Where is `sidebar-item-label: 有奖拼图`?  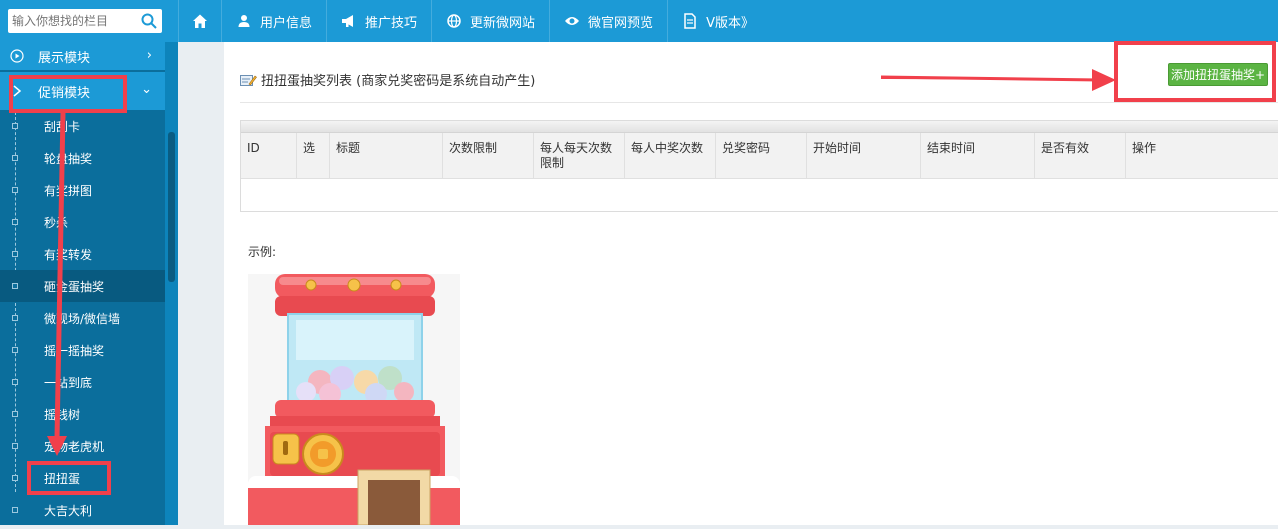 sidebar-item-label: 有奖拼图 is located at coordinates (68, 190).